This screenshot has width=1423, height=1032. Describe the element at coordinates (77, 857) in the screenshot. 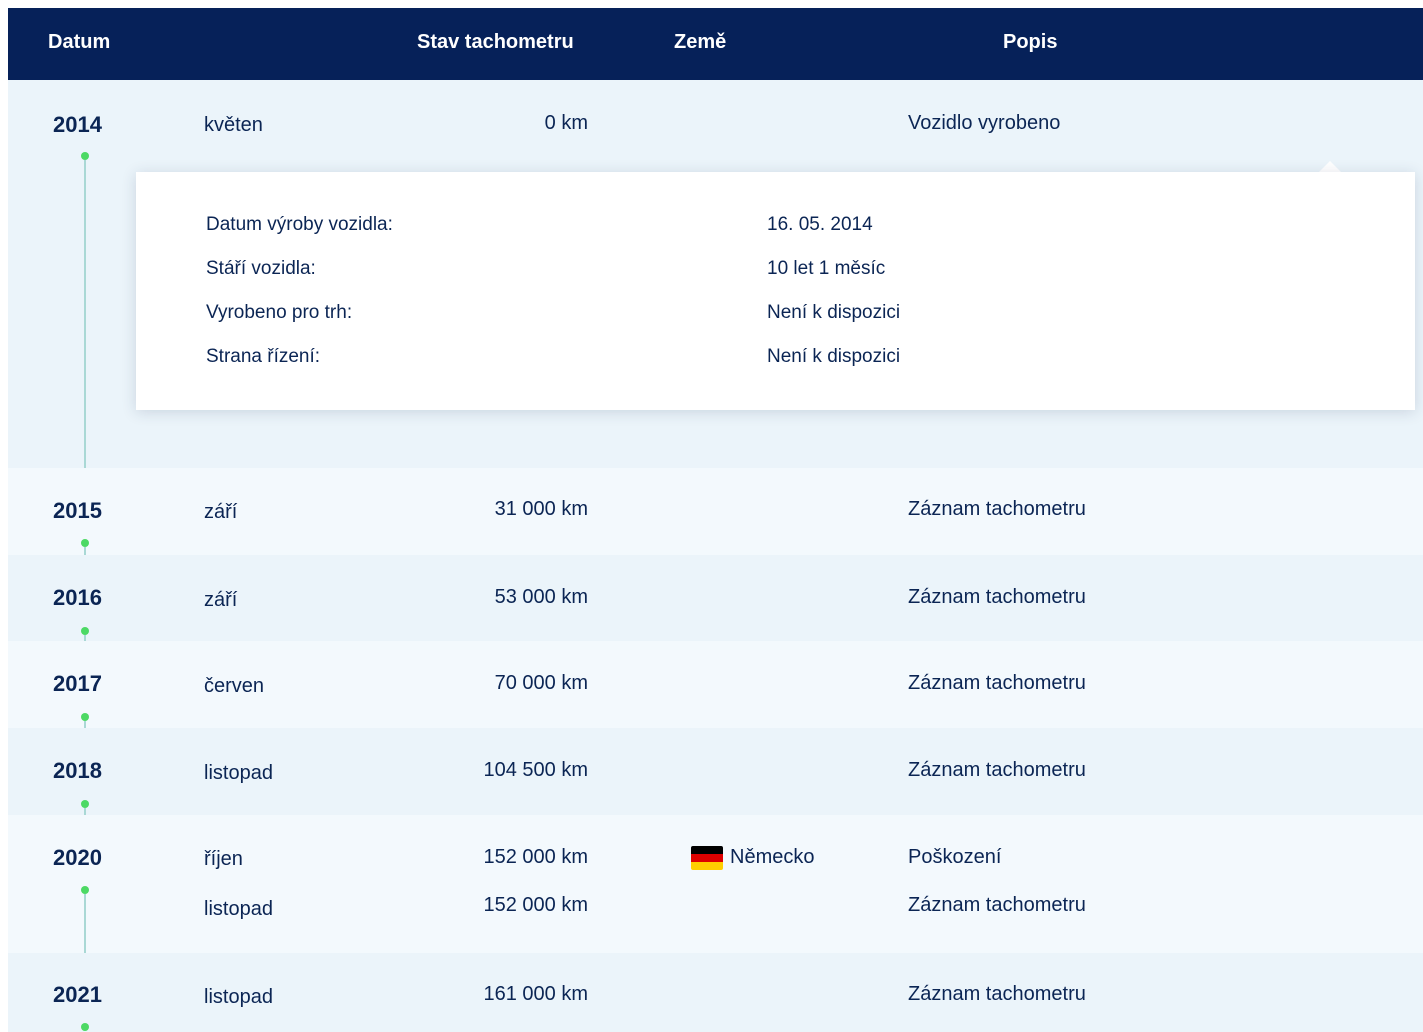

I see `year-label: 2020` at that location.